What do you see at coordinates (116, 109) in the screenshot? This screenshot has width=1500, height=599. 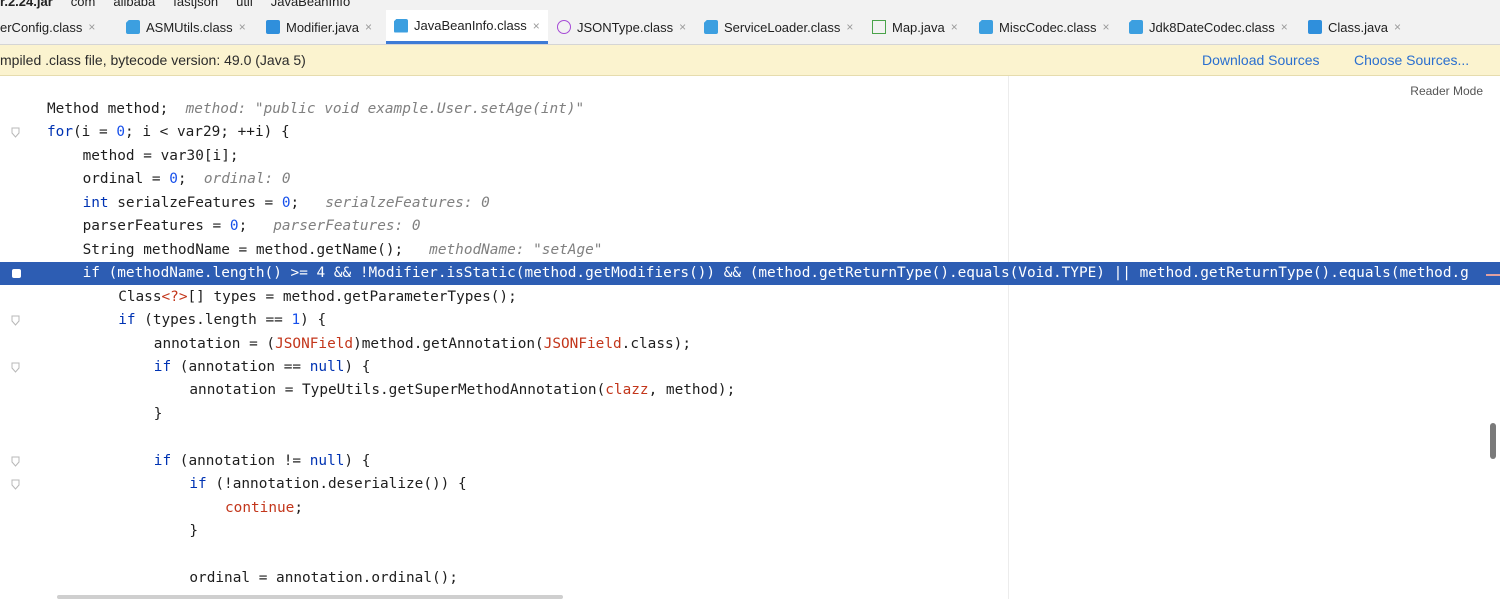 I see `code-token: Method method;` at bounding box center [116, 109].